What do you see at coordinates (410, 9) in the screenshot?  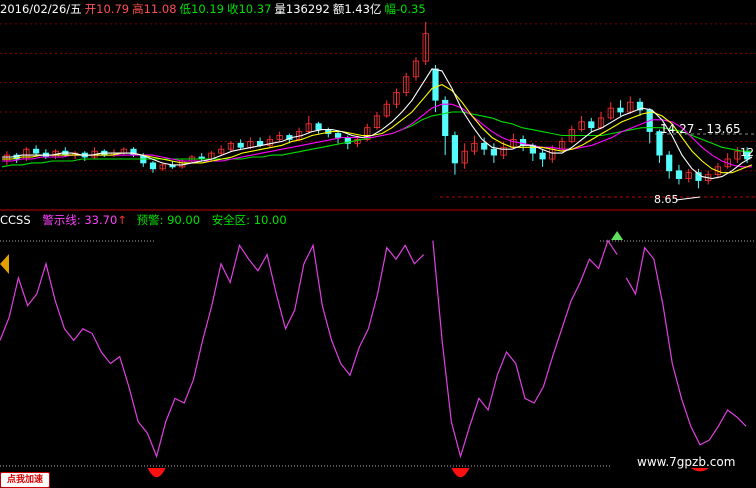 I see `header-change-value: -0.35` at bounding box center [410, 9].